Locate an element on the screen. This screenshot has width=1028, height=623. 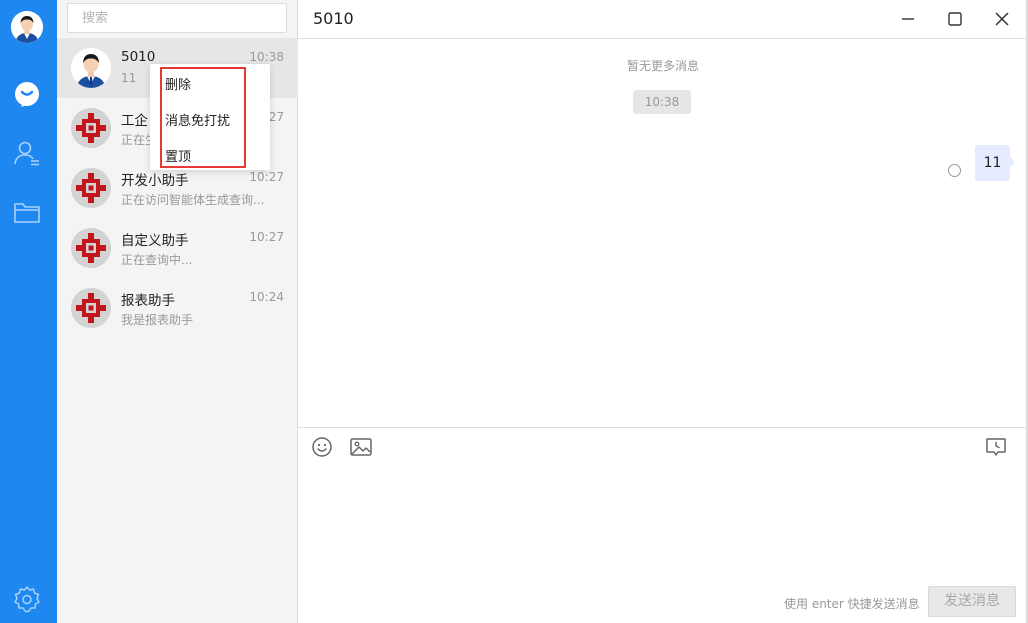
message-bubble: 11 is located at coordinates (992, 163).